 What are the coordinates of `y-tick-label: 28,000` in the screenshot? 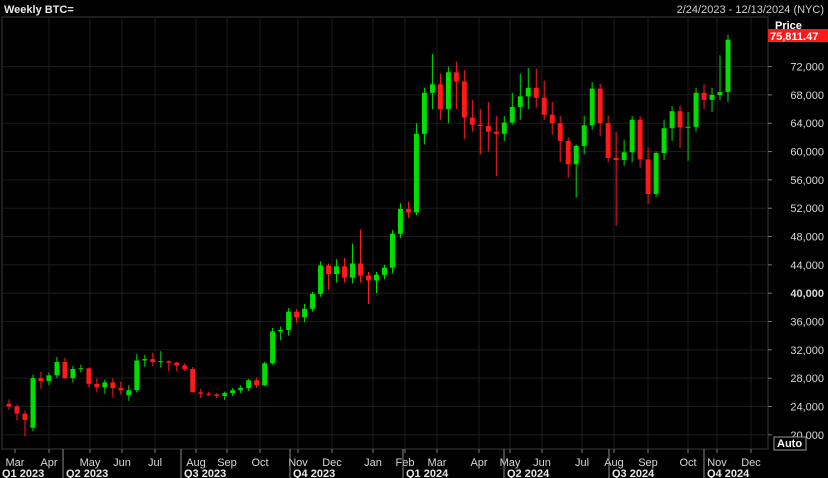 It's located at (807, 379).